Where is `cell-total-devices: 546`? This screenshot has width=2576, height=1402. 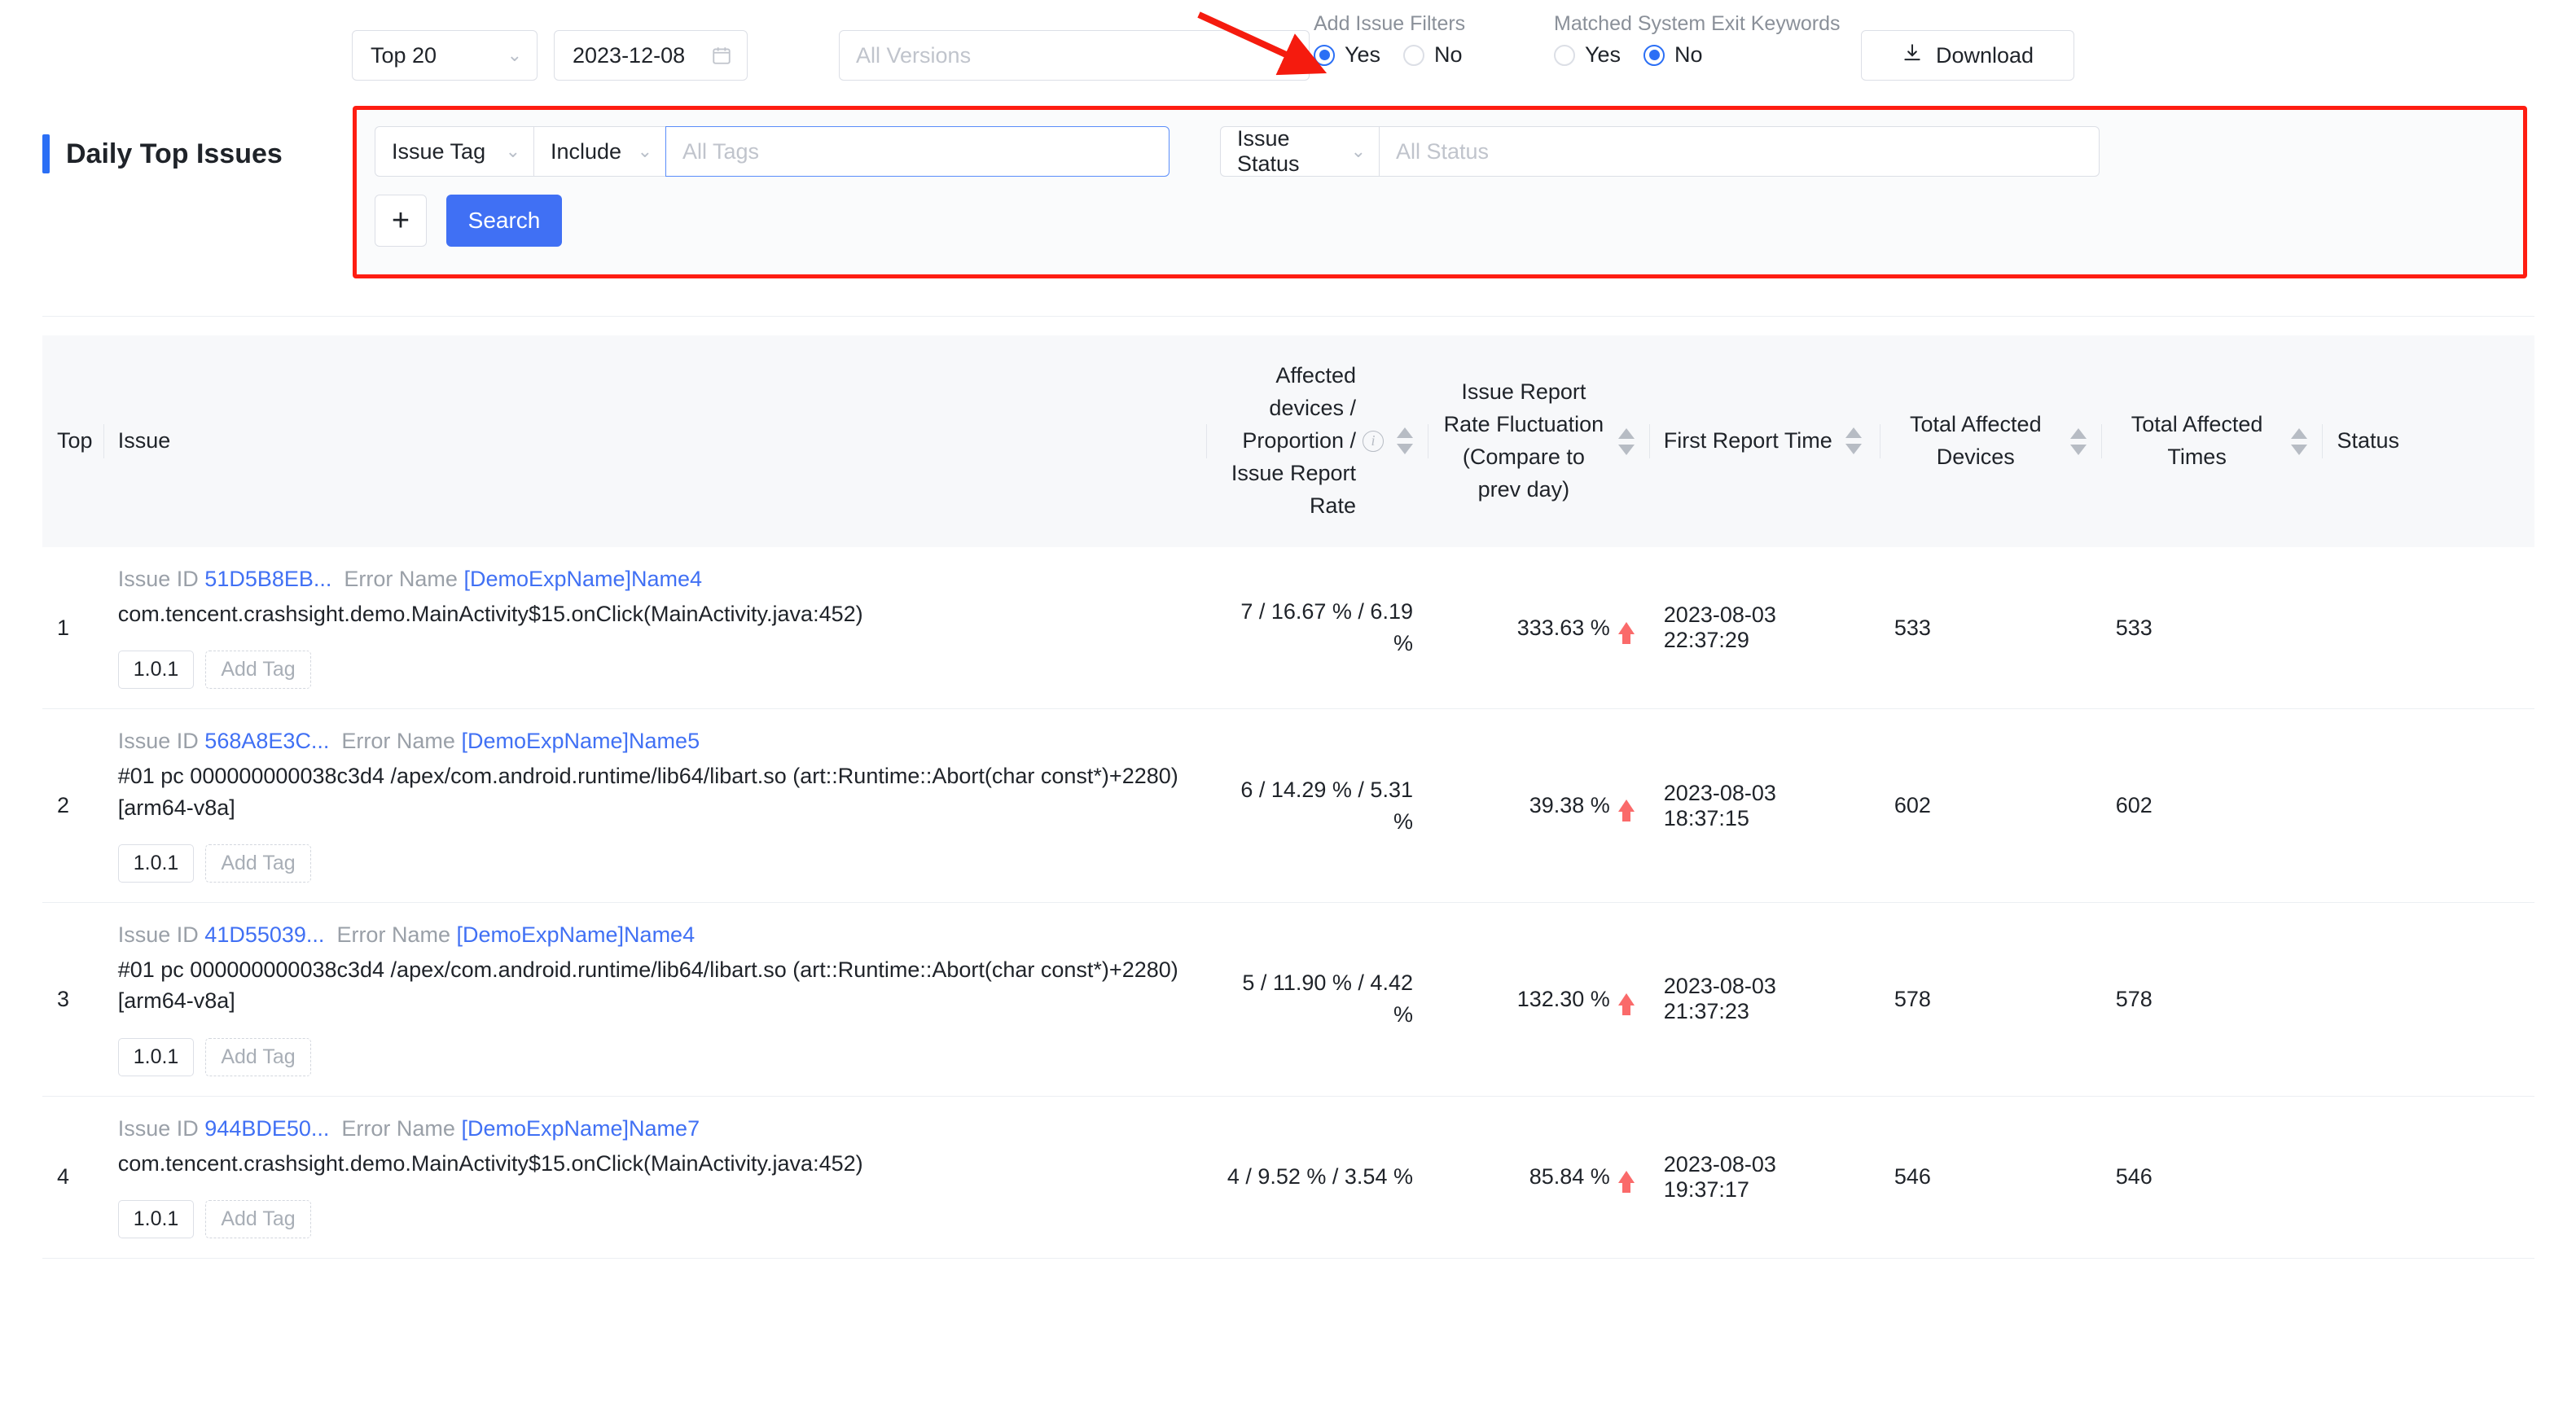 cell-total-devices: 546 is located at coordinates (1990, 1177).